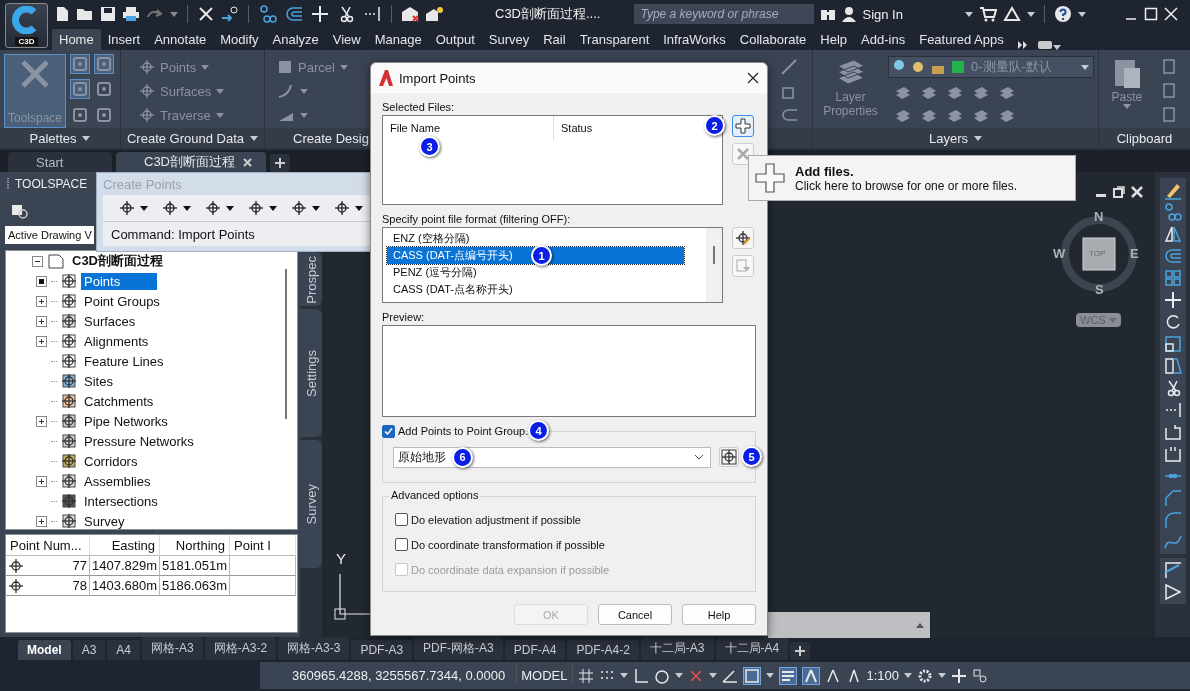  Describe the element at coordinates (535, 238) in the screenshot. I see `list-item: ENZ (空格分隔)` at that location.